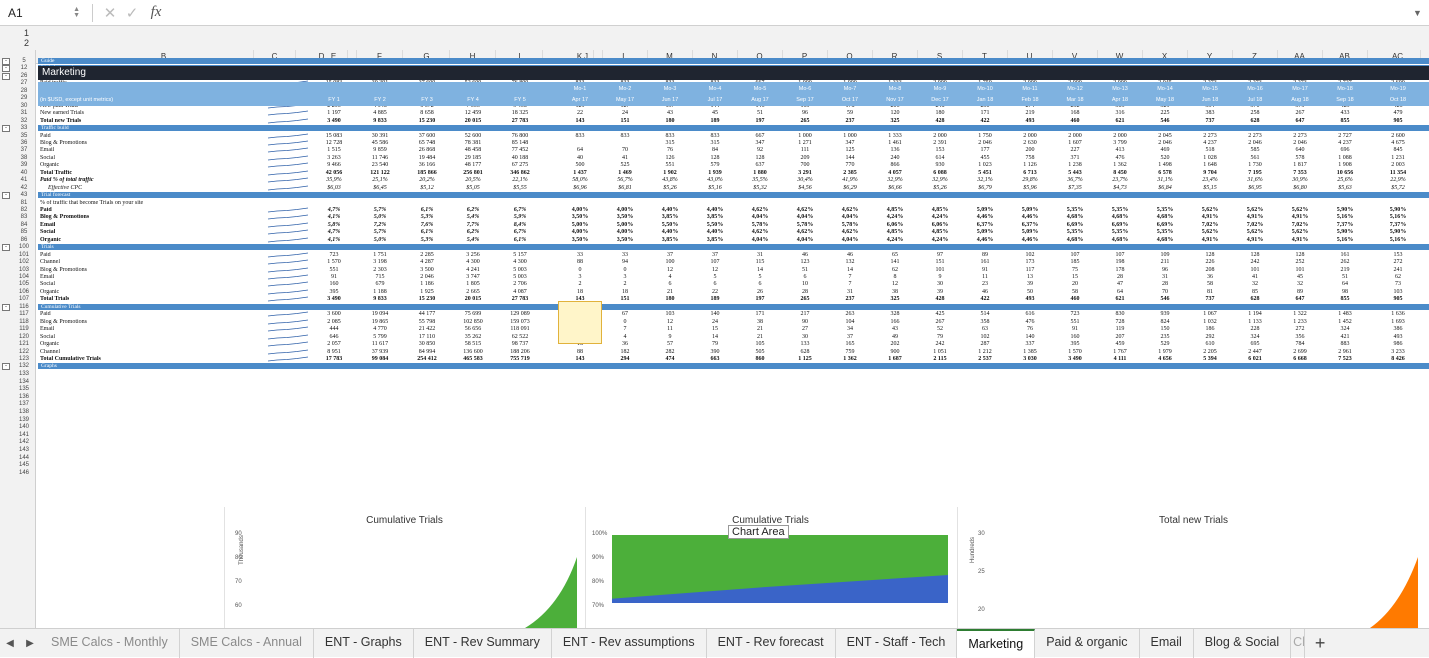 The width and height of the screenshot is (1429, 658). Describe the element at coordinates (760, 217) in the screenshot. I see `month-cell: 4,04%` at that location.